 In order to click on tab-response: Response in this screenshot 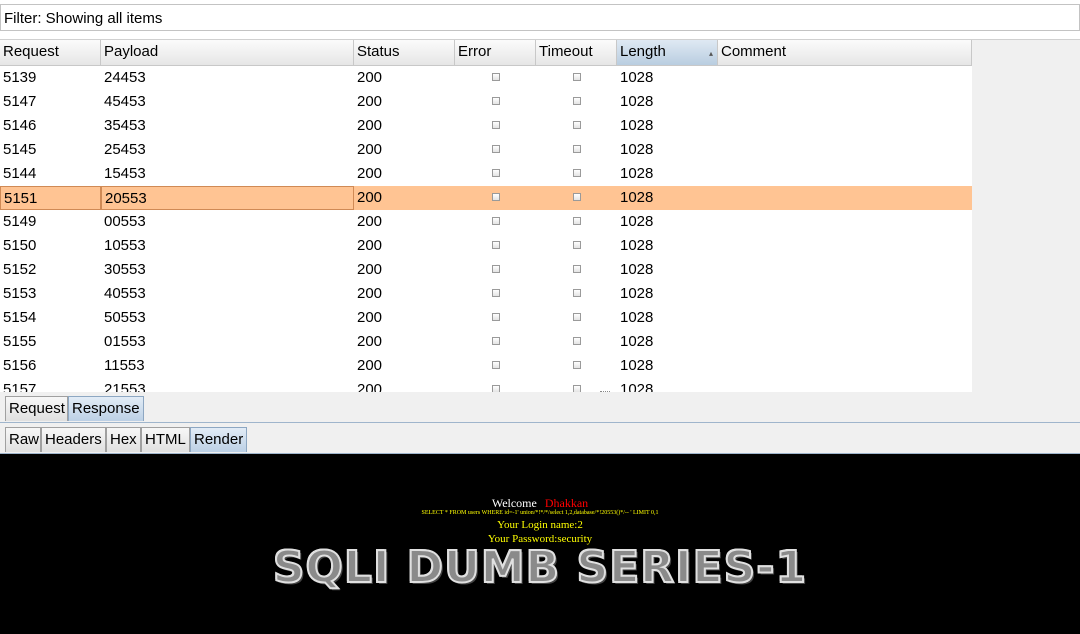, I will do `click(106, 408)`.